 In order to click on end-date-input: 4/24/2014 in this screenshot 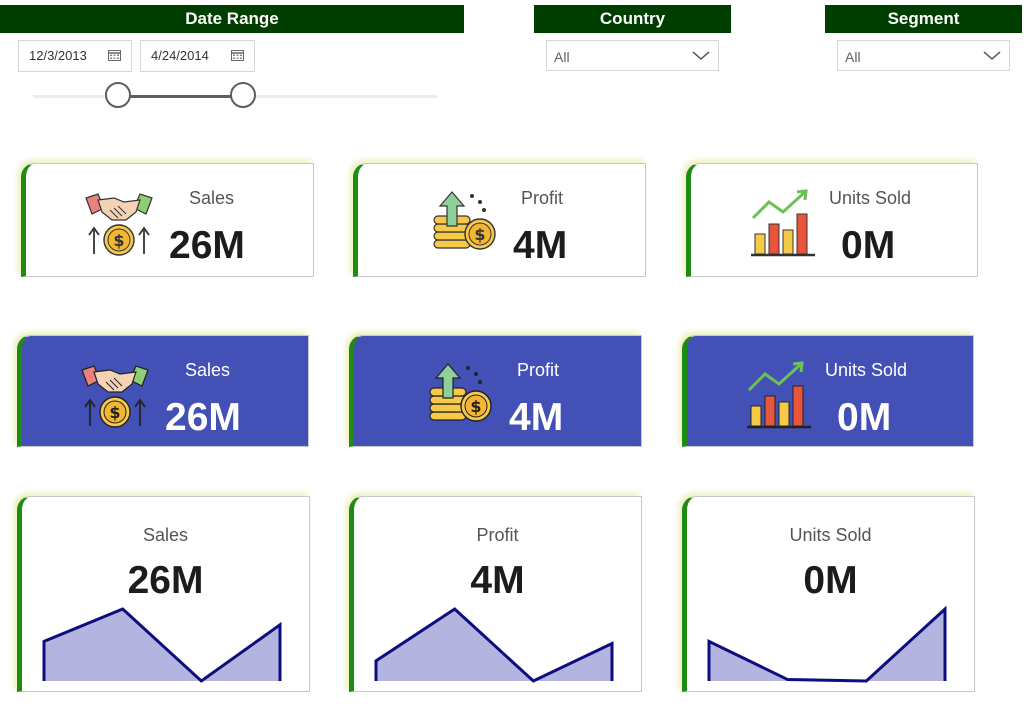, I will do `click(197, 56)`.